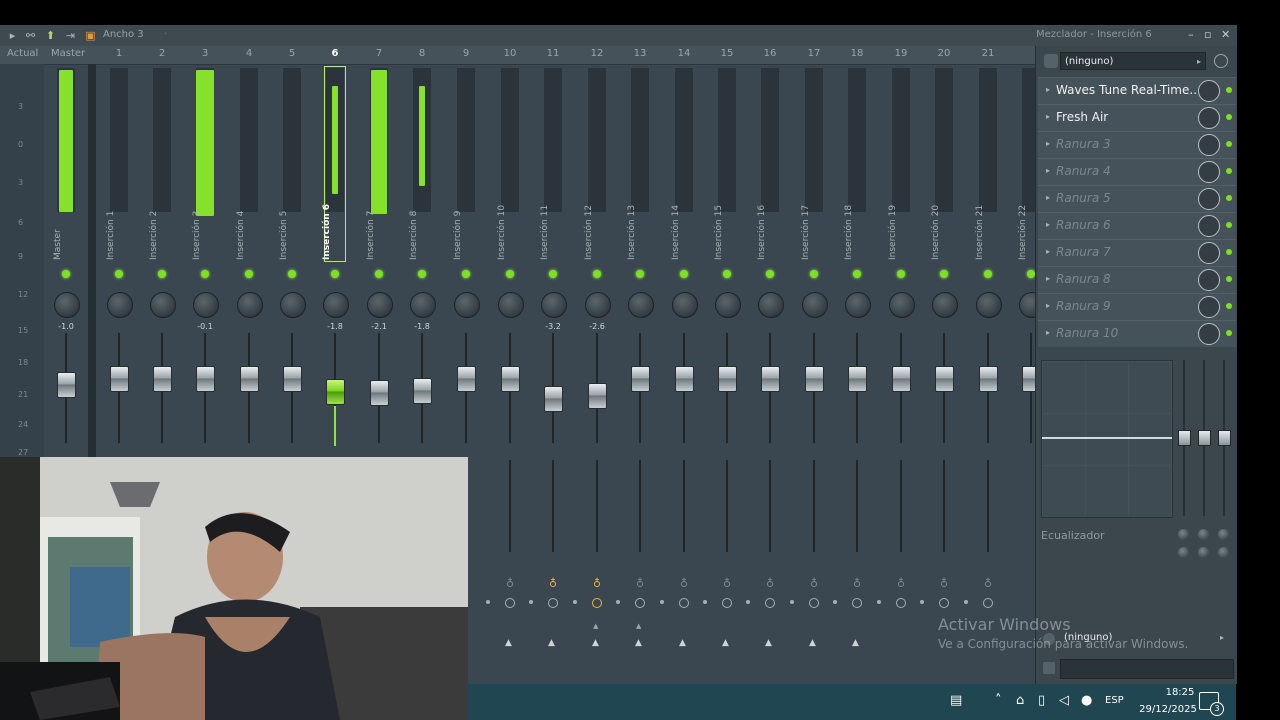 The height and width of the screenshot is (720, 1280). Describe the element at coordinates (1137, 117) in the screenshot. I see `insert-slot: ▸ Fresh Air` at that location.